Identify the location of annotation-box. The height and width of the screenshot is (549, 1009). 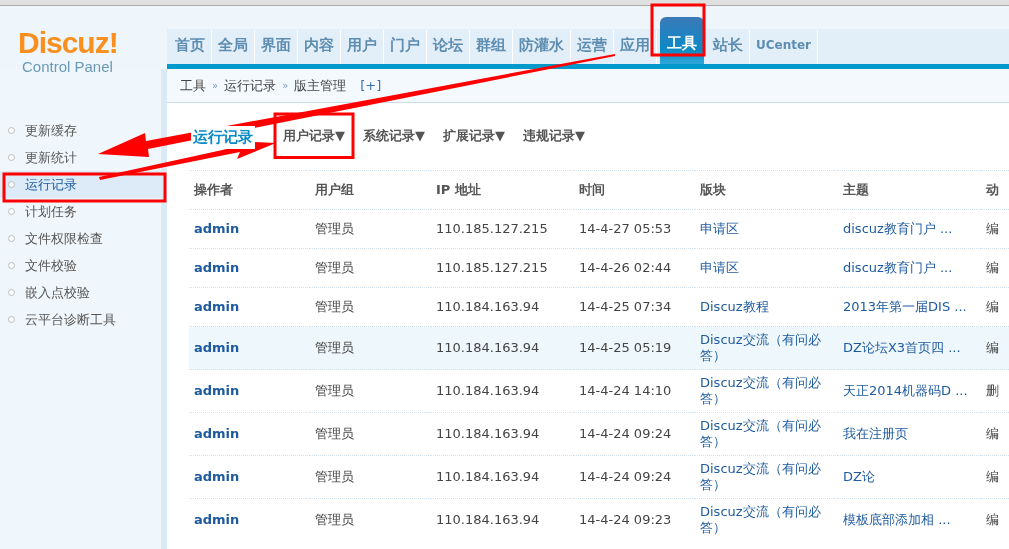
(678, 30).